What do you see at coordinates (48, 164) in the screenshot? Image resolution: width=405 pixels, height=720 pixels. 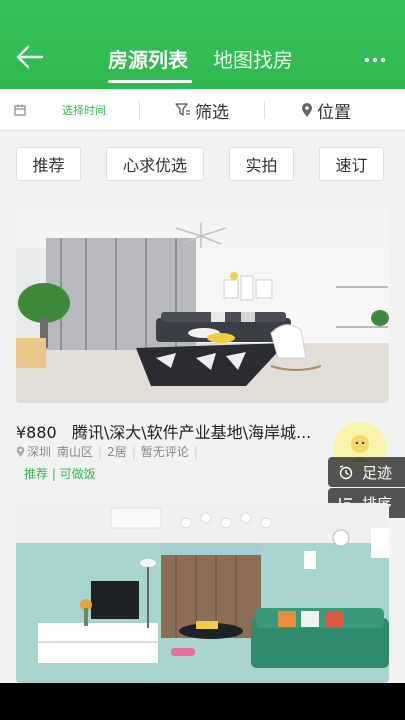 I see `chip-recommend: 推荐` at bounding box center [48, 164].